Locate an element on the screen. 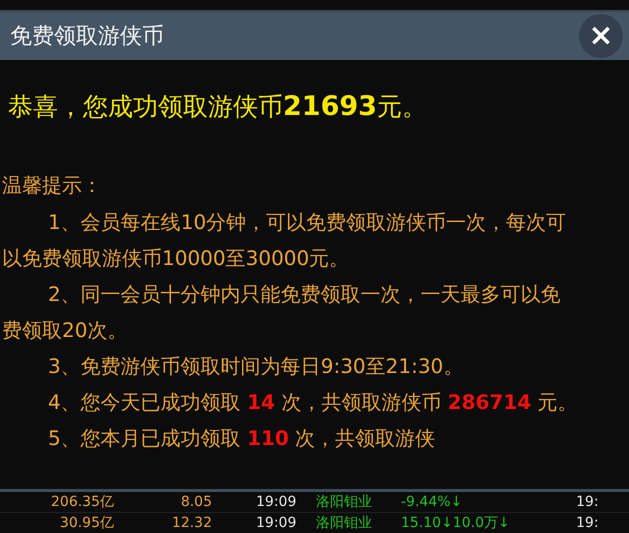 Image resolution: width=629 pixels, height=533 pixels. table-cell-text: 30.95亿 is located at coordinates (86, 523).